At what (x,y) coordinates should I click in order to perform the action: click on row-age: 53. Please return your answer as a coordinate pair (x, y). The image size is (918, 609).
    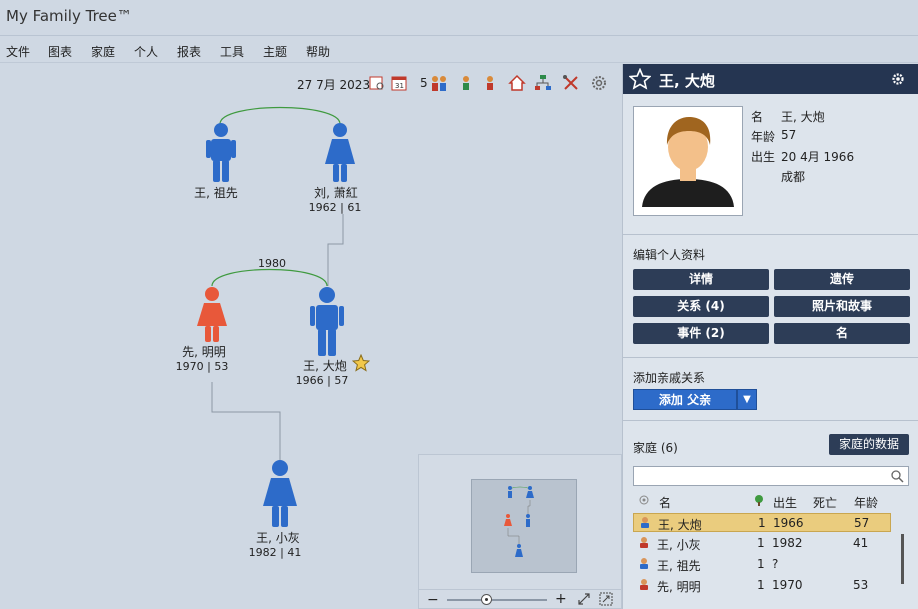
    Looking at the image, I should click on (861, 585).